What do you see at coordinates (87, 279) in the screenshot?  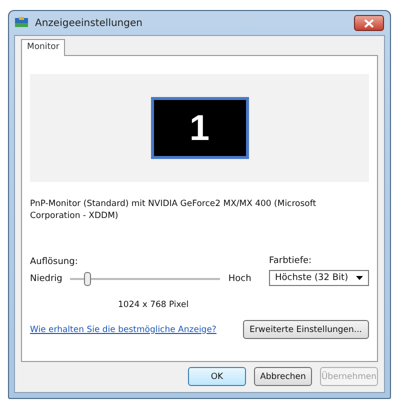 I see `slider-thumb` at bounding box center [87, 279].